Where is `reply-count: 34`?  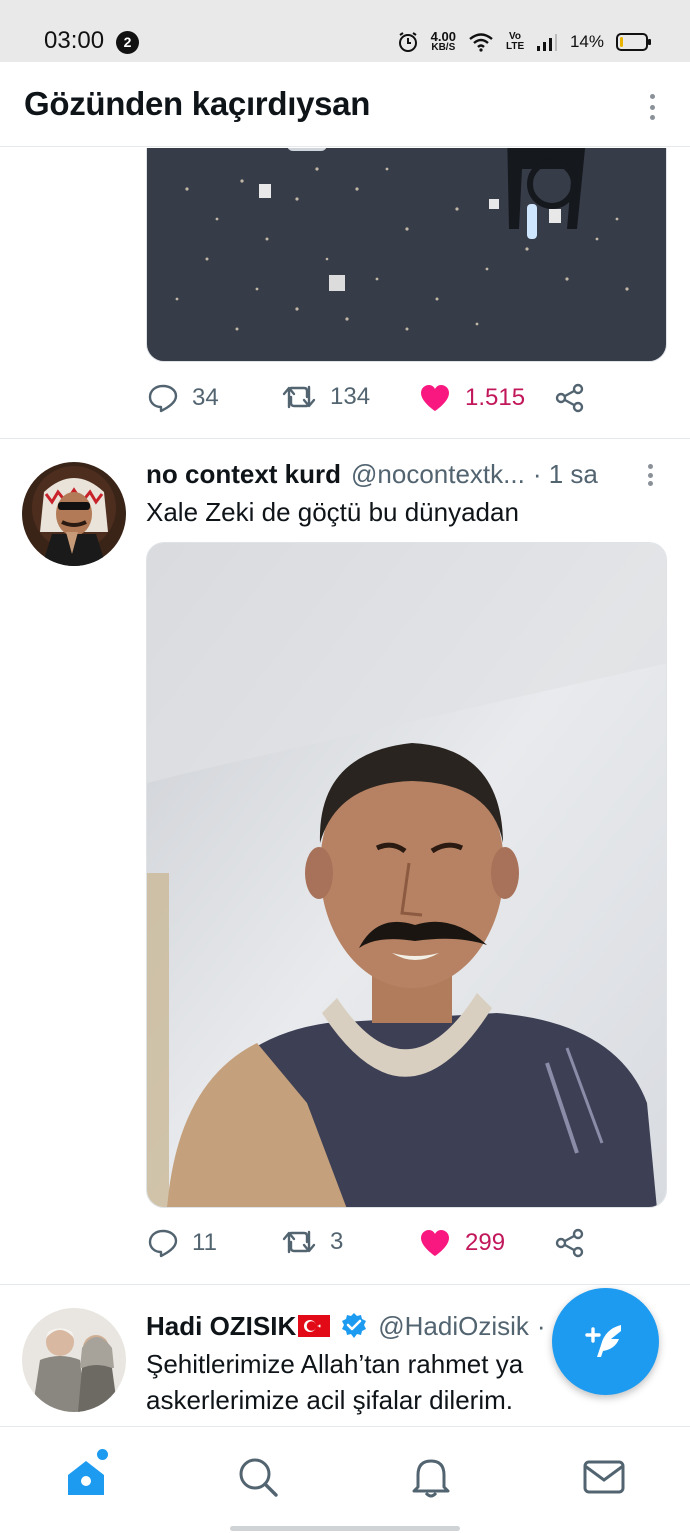 reply-count: 34 is located at coordinates (205, 397).